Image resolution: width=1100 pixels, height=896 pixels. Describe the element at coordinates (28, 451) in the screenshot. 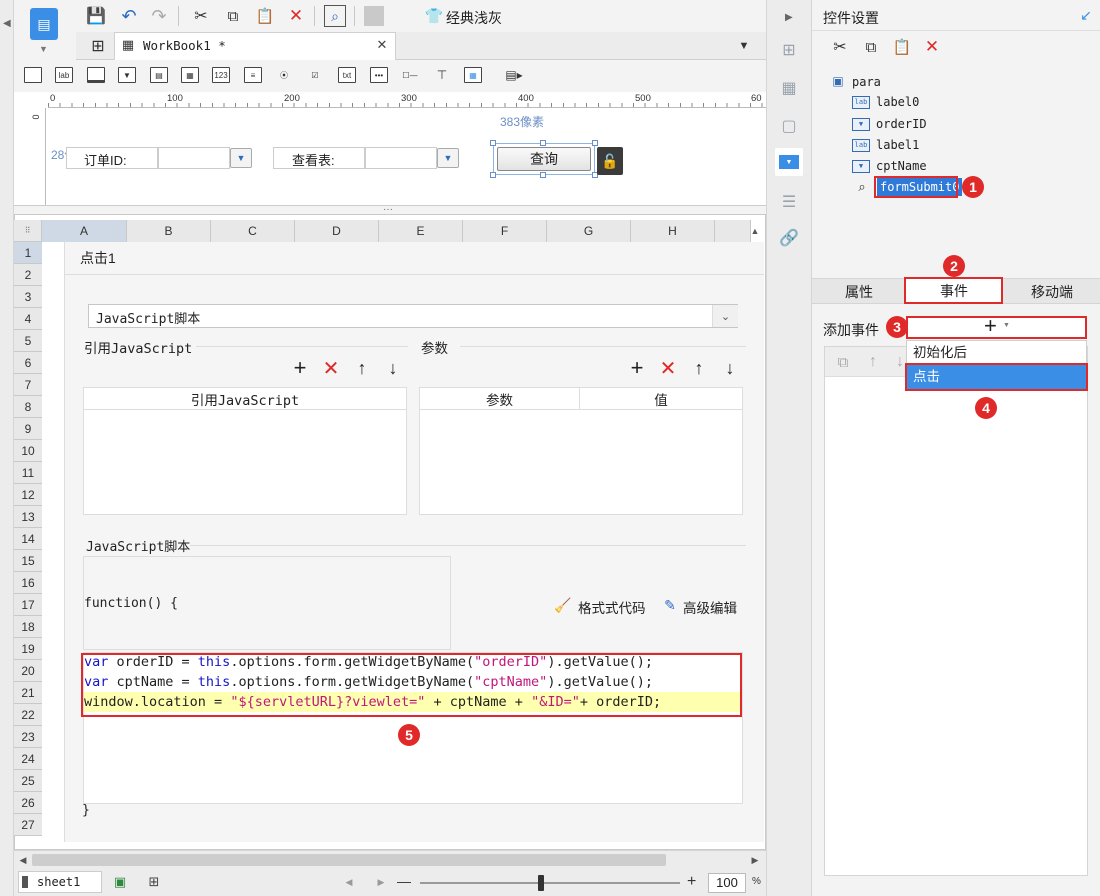

I see `row-header: 10` at that location.